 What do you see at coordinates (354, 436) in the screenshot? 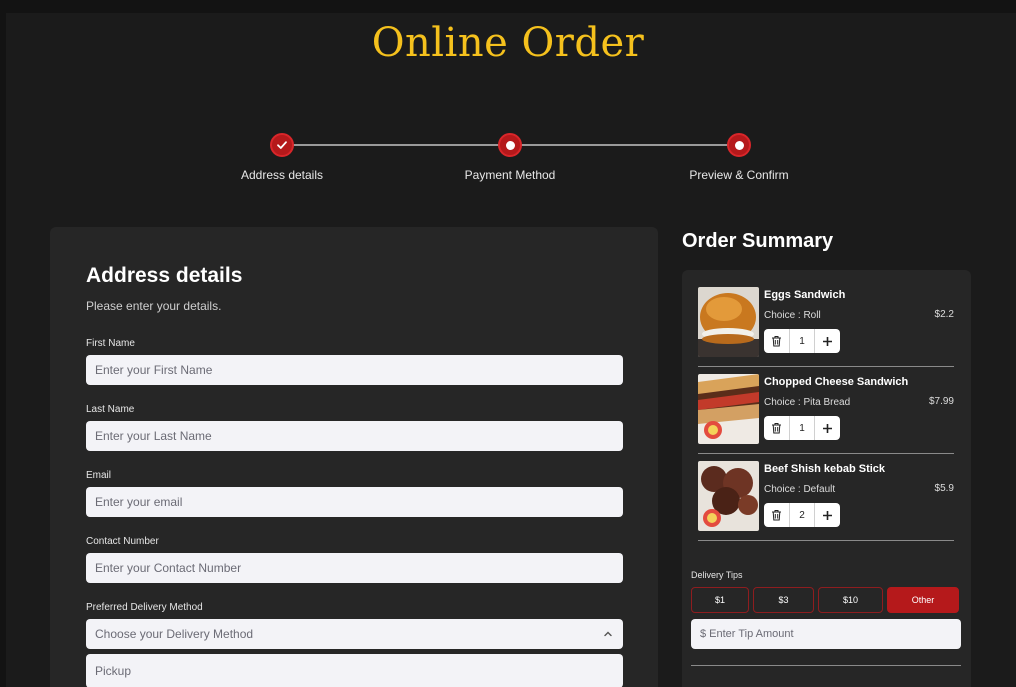
I see `last-name-input` at bounding box center [354, 436].